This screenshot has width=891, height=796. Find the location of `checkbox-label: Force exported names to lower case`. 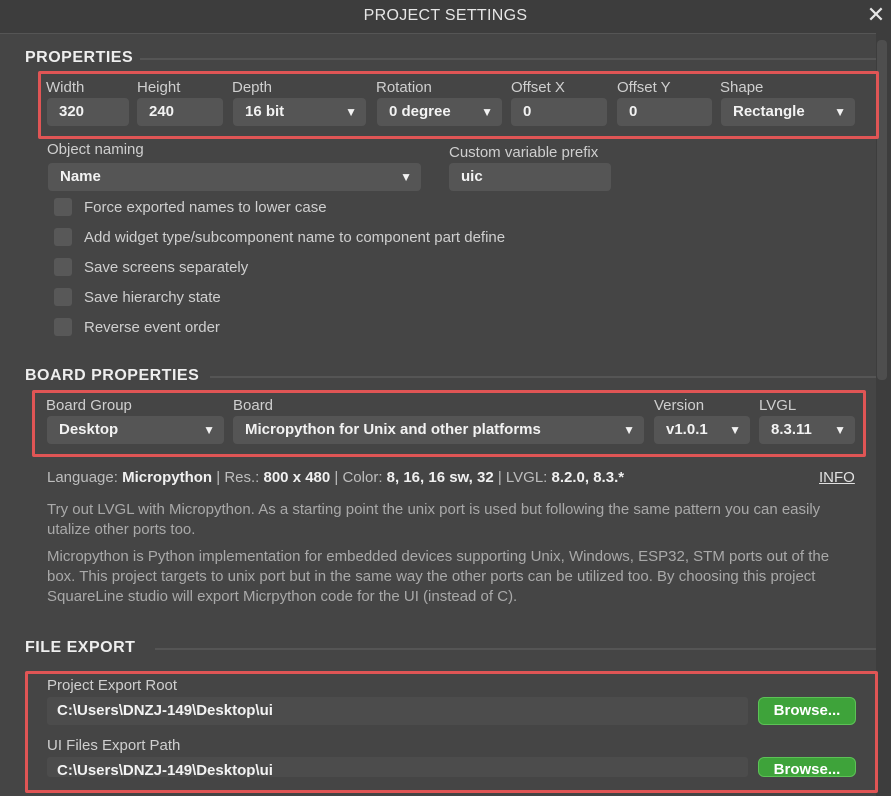

checkbox-label: Force exported names to lower case is located at coordinates (205, 207).